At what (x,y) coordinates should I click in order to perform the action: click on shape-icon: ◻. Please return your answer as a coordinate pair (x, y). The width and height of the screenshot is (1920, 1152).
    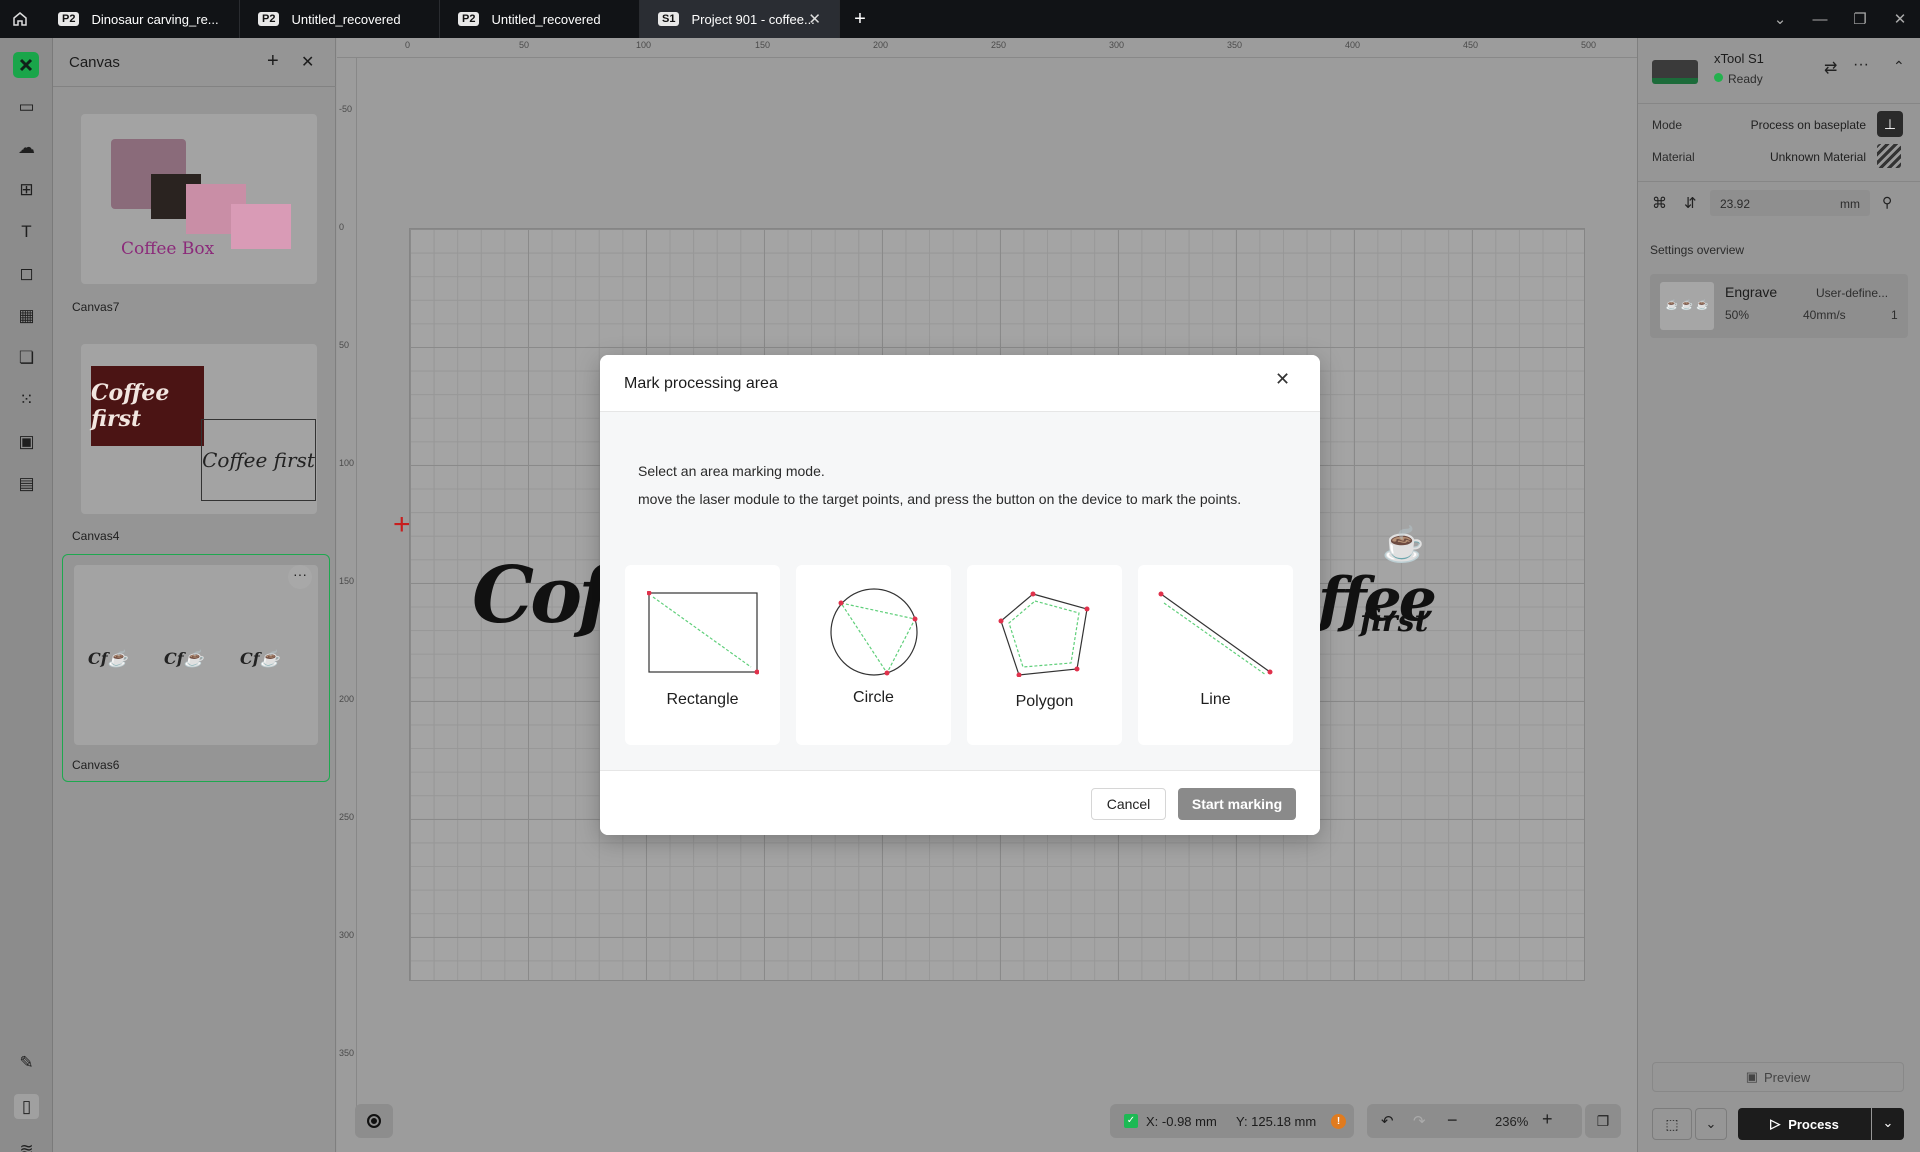
    Looking at the image, I should click on (26, 273).